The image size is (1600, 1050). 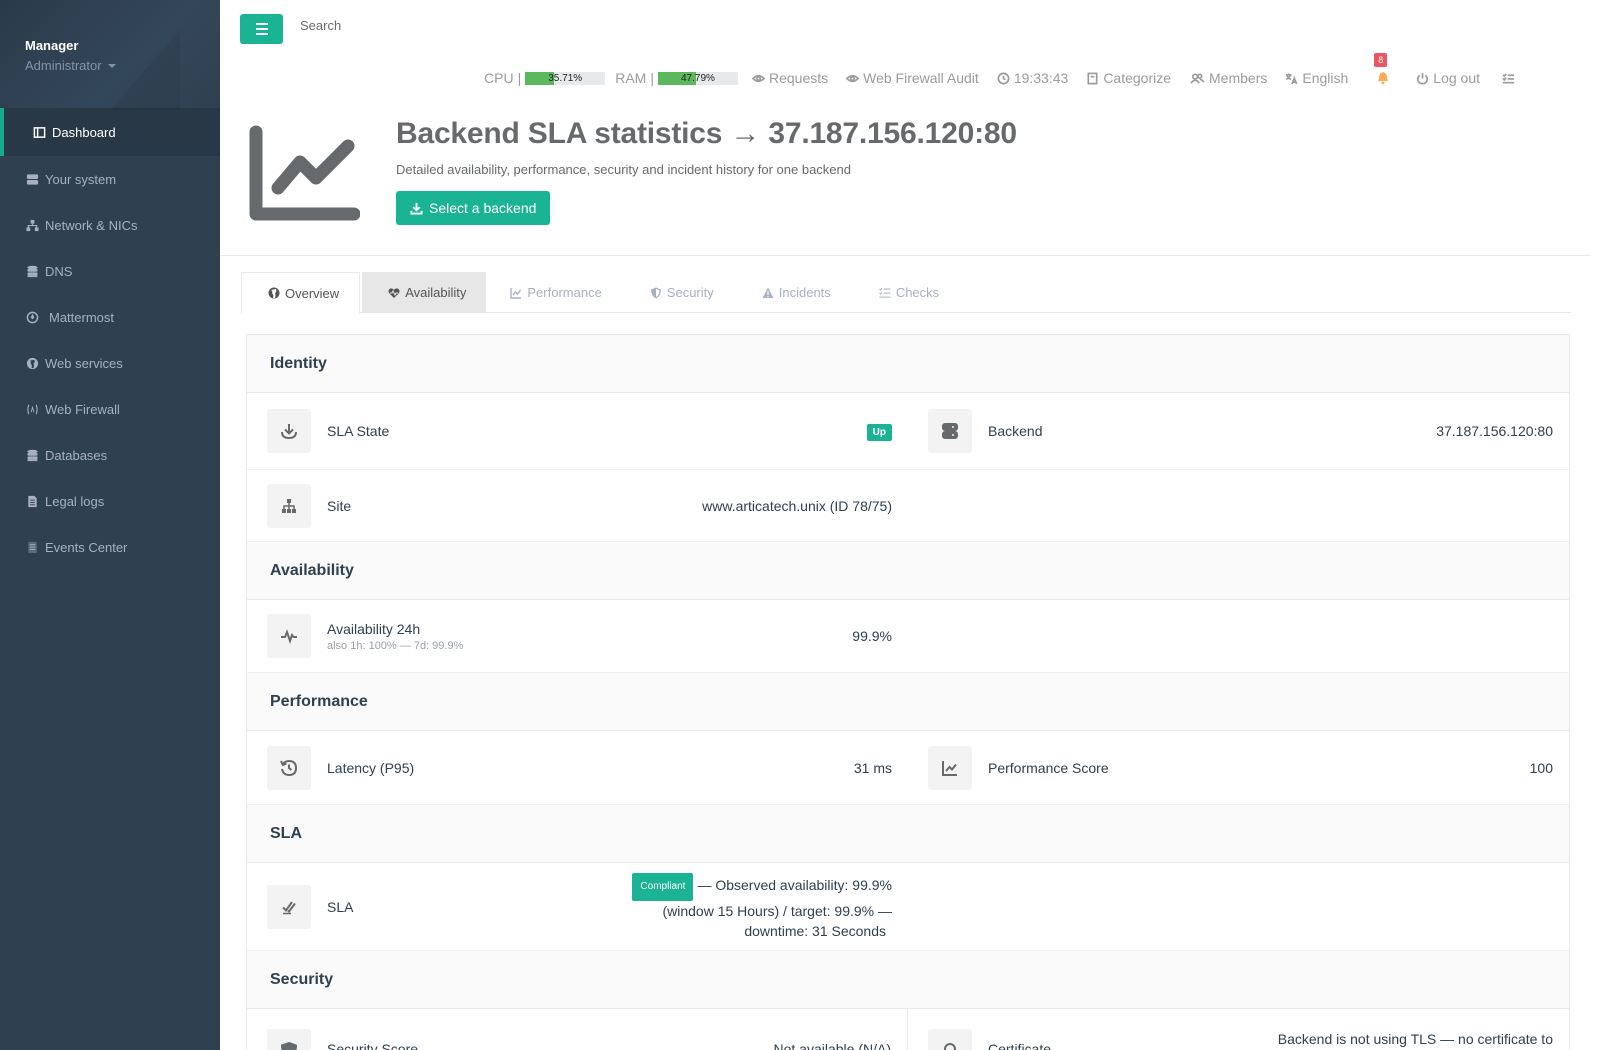 What do you see at coordinates (312, 293) in the screenshot?
I see `tab-label: Overview` at bounding box center [312, 293].